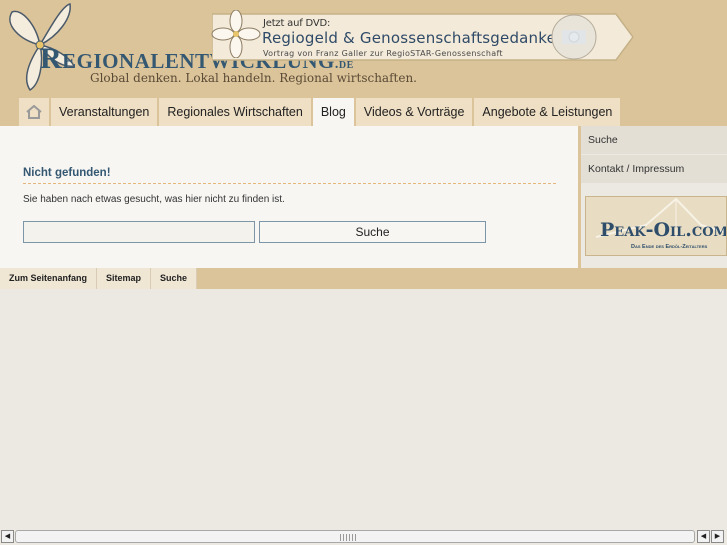  Describe the element at coordinates (663, 230) in the screenshot. I see `peak-banner-title: Peak-Oil.com` at that location.